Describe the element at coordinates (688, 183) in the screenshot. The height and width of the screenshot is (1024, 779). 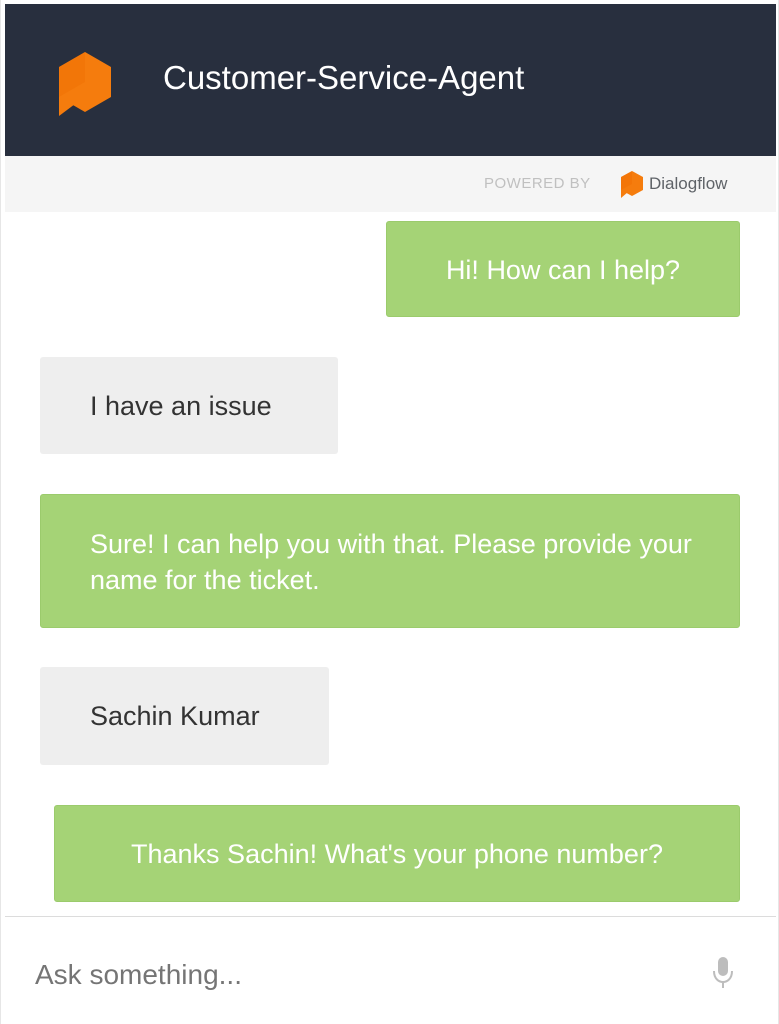
I see `dialogflow-brand-name: Dialogflow` at that location.